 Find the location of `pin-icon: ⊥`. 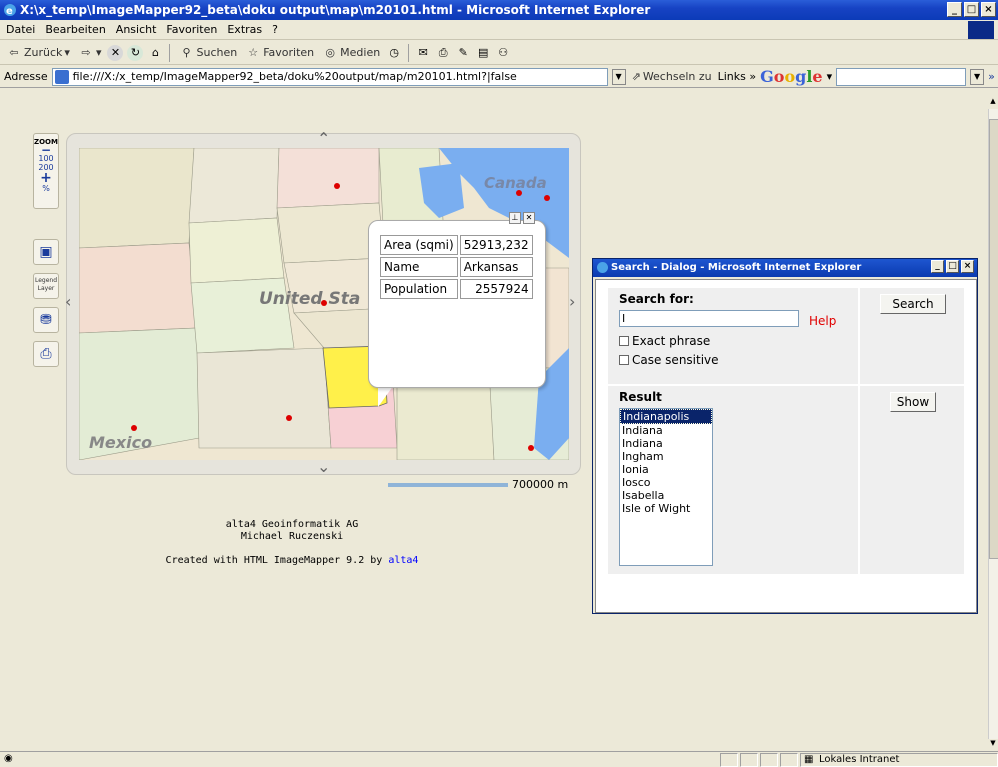

pin-icon: ⊥ is located at coordinates (515, 218).